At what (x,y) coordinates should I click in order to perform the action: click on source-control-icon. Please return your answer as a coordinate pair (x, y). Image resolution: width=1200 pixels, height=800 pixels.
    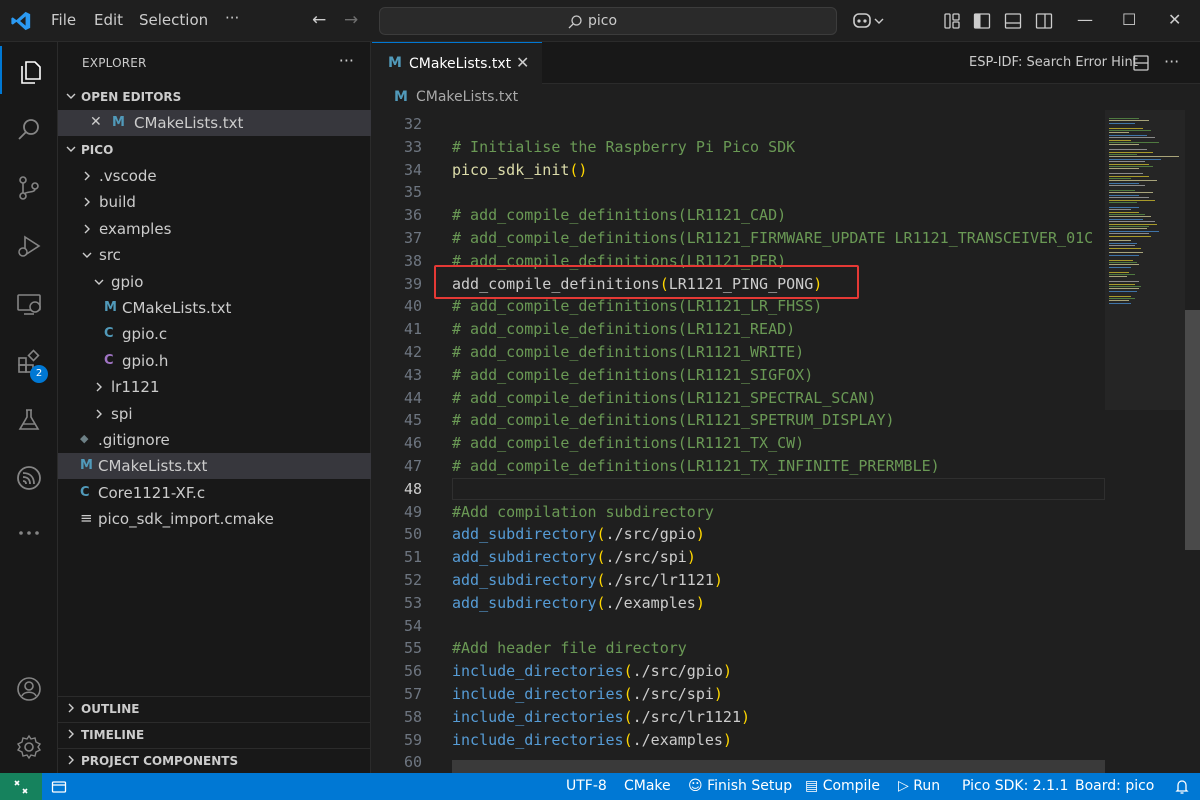
    Looking at the image, I should click on (29, 188).